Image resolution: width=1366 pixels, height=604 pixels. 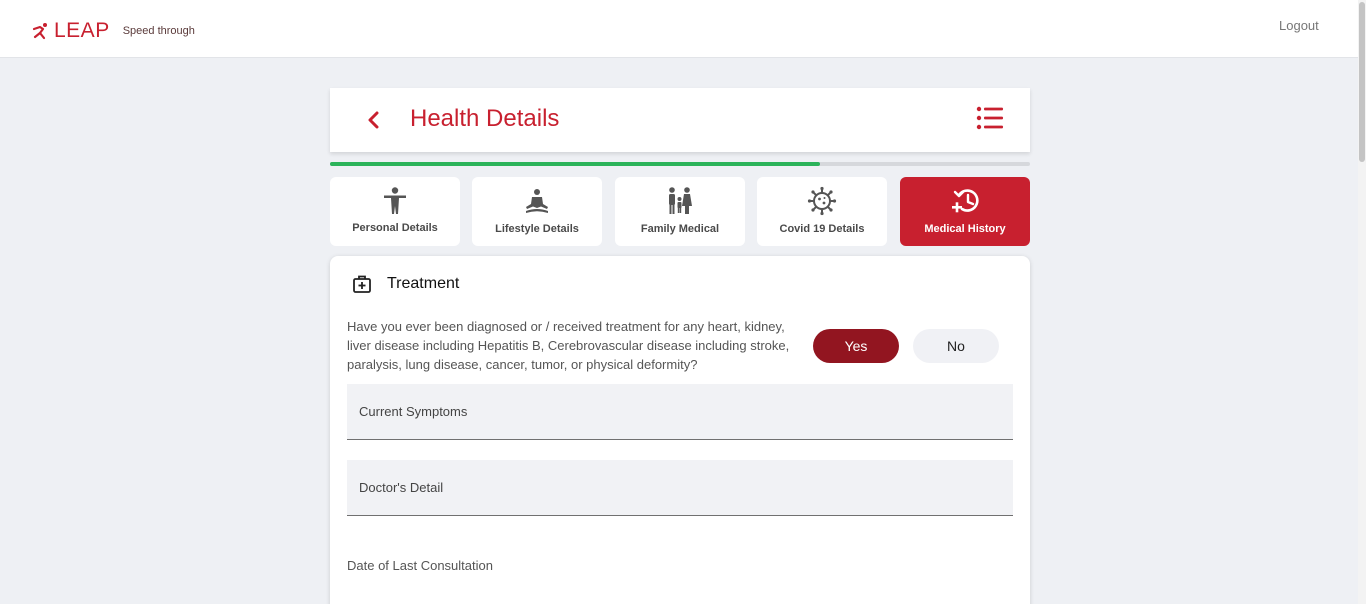 I want to click on current-symptoms-field, so click(x=680, y=412).